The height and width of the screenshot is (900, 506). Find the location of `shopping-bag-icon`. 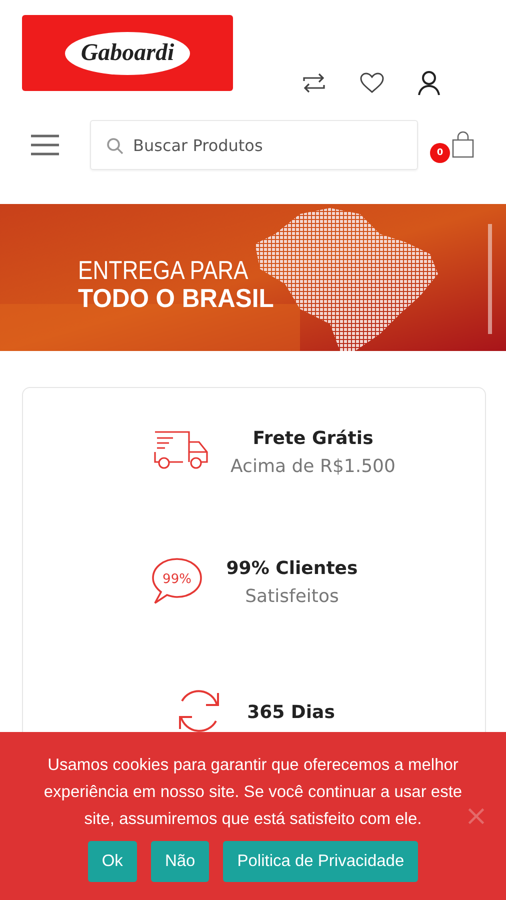

shopping-bag-icon is located at coordinates (463, 145).